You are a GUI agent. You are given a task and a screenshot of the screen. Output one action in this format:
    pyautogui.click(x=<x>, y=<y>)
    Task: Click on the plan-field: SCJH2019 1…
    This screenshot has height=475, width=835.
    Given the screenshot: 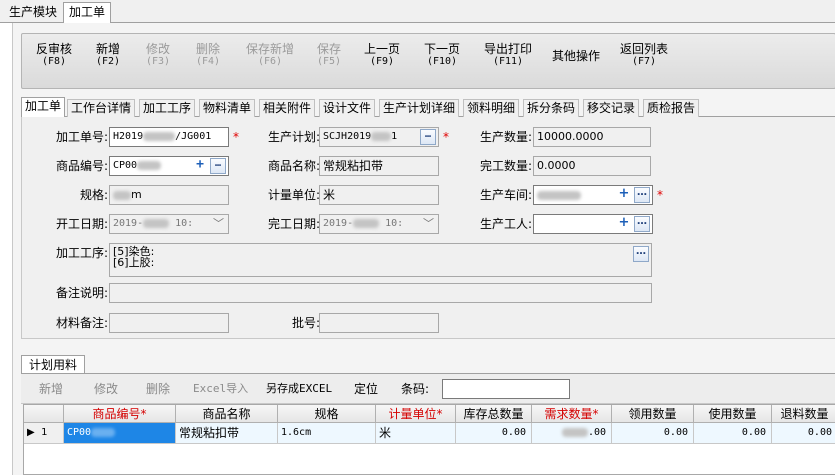 What is the action you would take?
    pyautogui.click(x=379, y=137)
    